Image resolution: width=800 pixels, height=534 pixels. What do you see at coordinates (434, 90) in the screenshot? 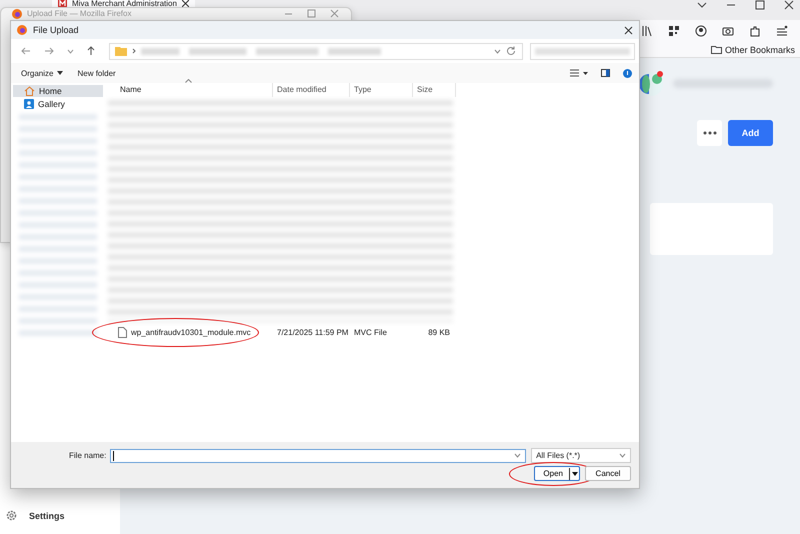
I see `column-header: Size` at bounding box center [434, 90].